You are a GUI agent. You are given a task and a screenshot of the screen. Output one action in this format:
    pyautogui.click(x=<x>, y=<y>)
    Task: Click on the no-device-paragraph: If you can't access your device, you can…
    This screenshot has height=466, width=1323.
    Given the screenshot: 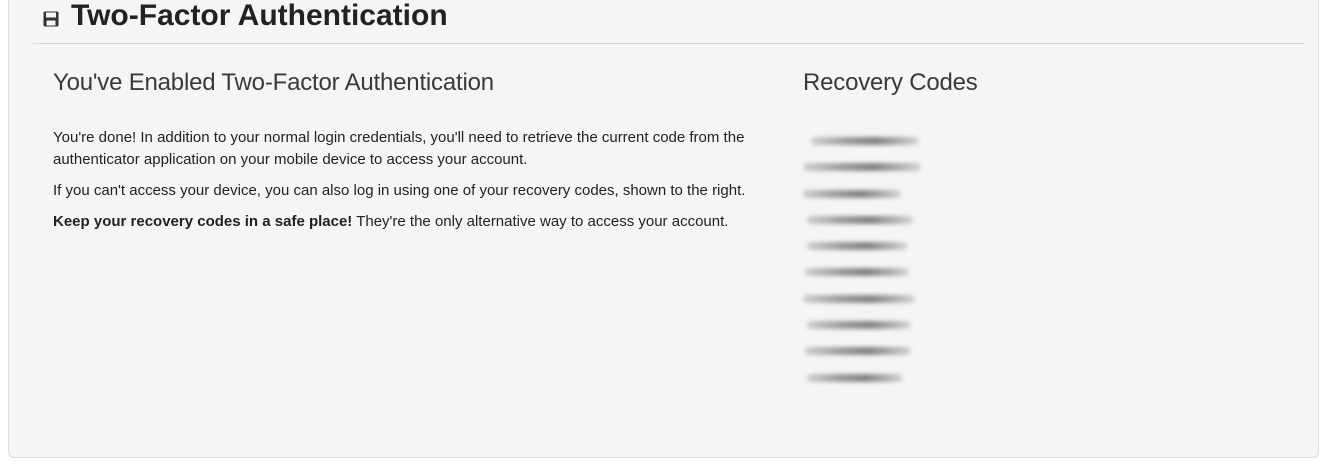 What is the action you would take?
    pyautogui.click(x=399, y=190)
    